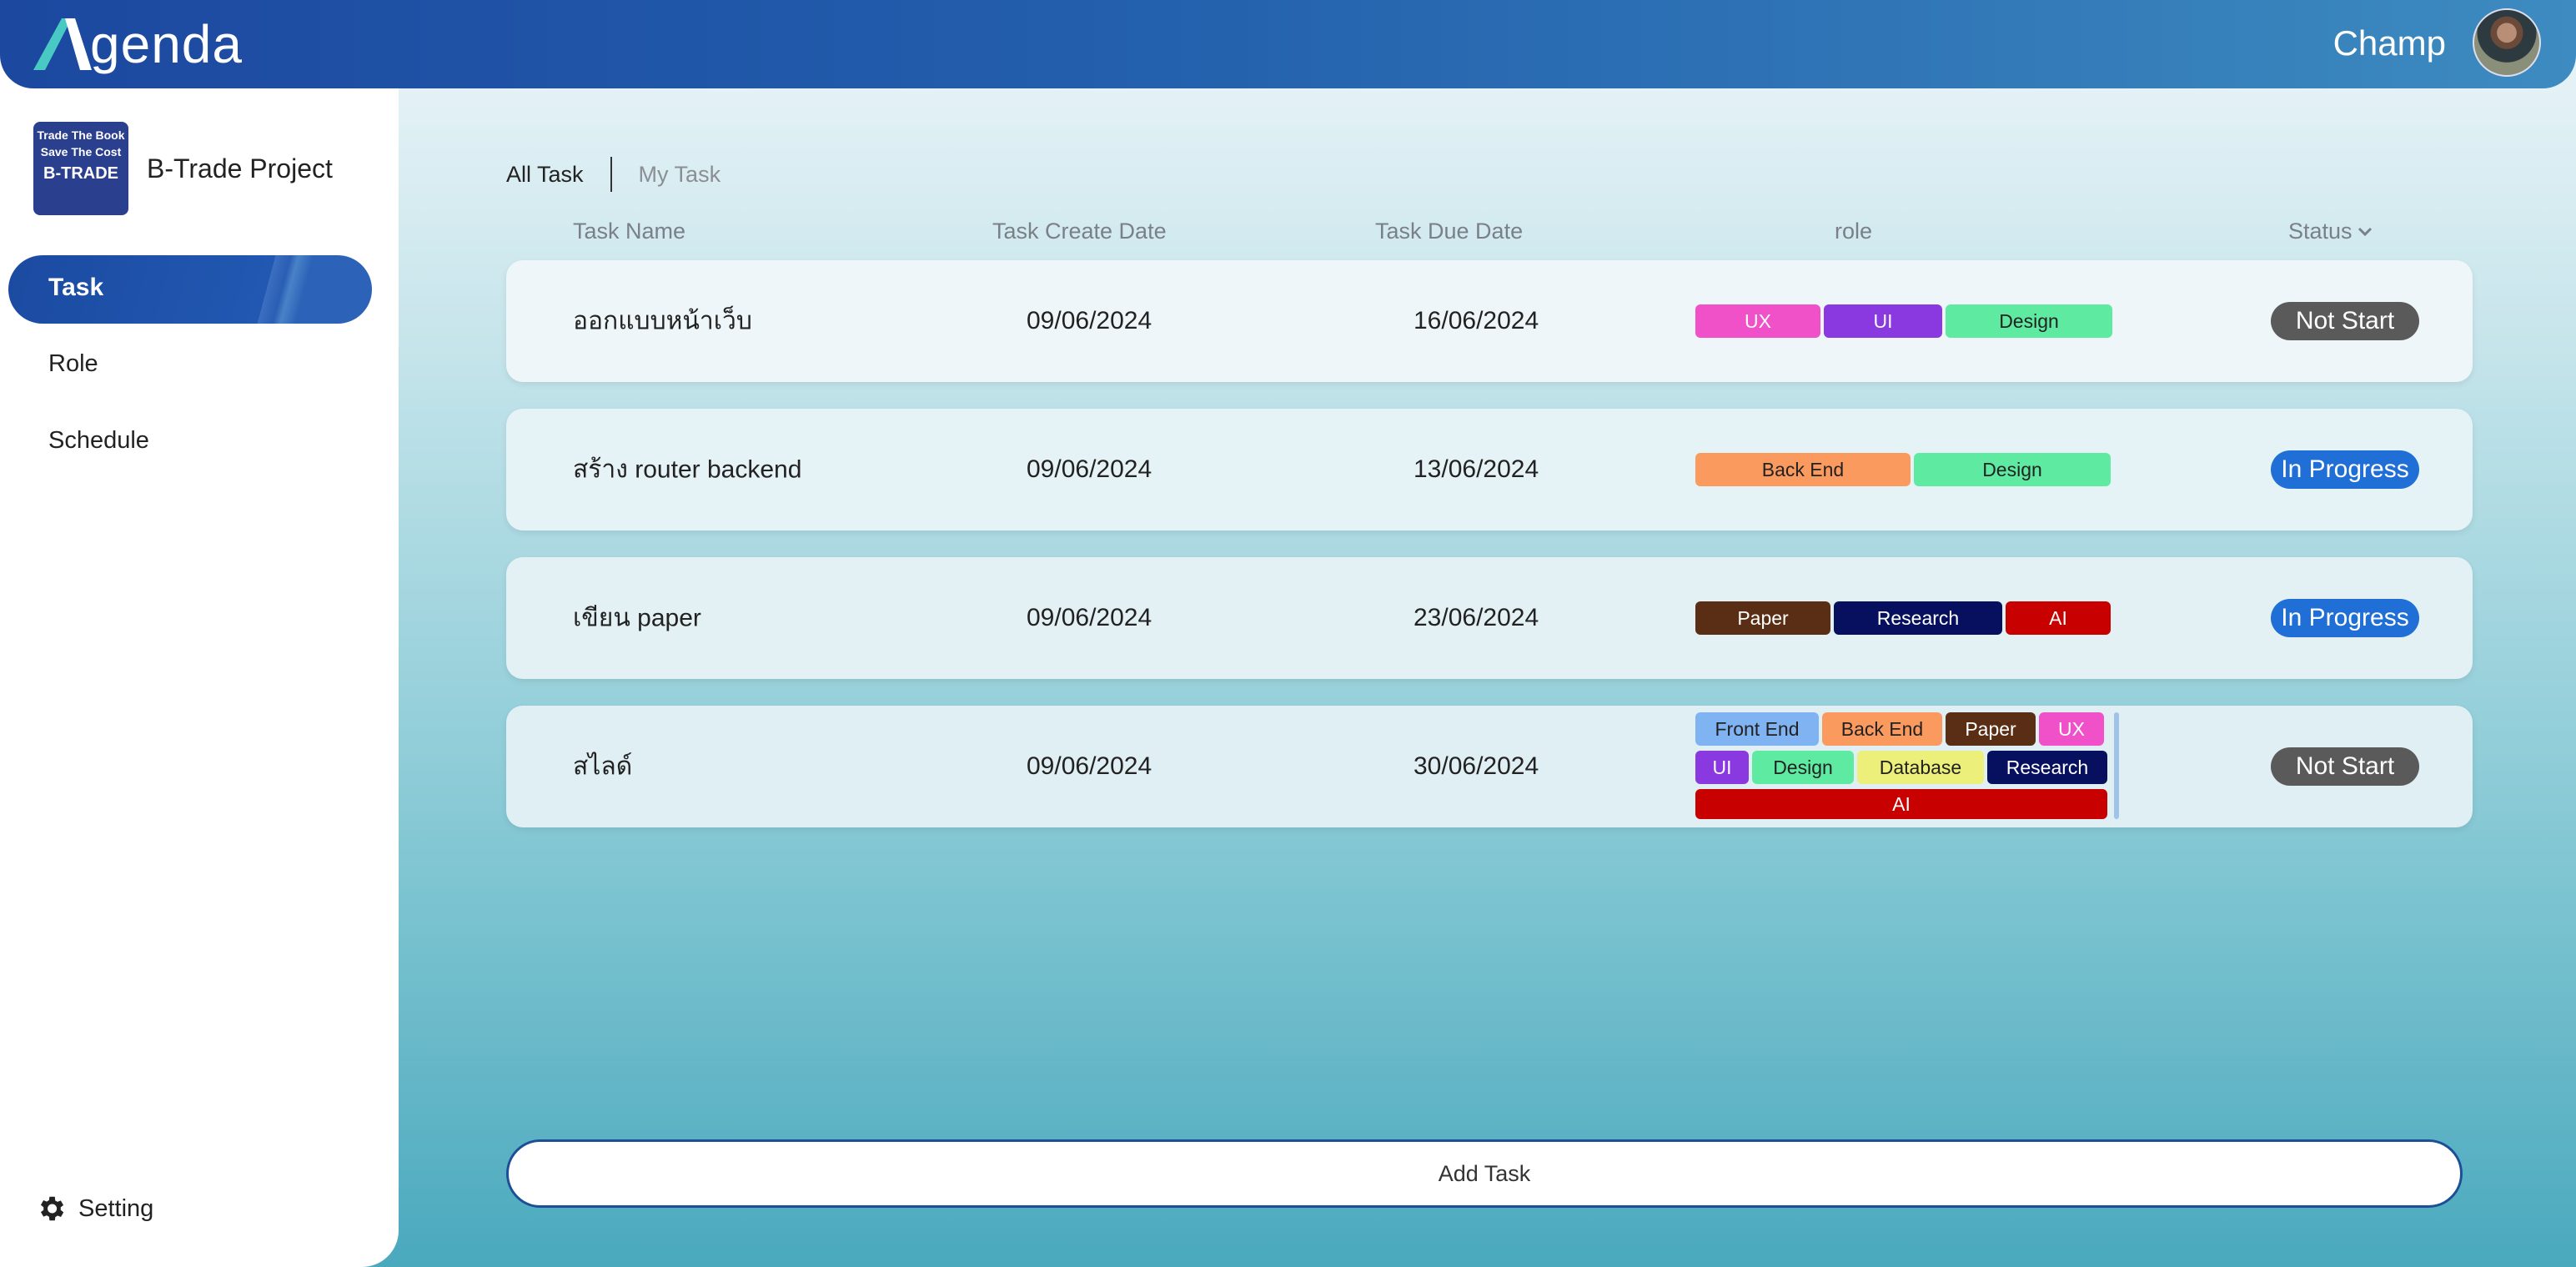  What do you see at coordinates (1288, 44) in the screenshot?
I see `top-header: genda Champ` at bounding box center [1288, 44].